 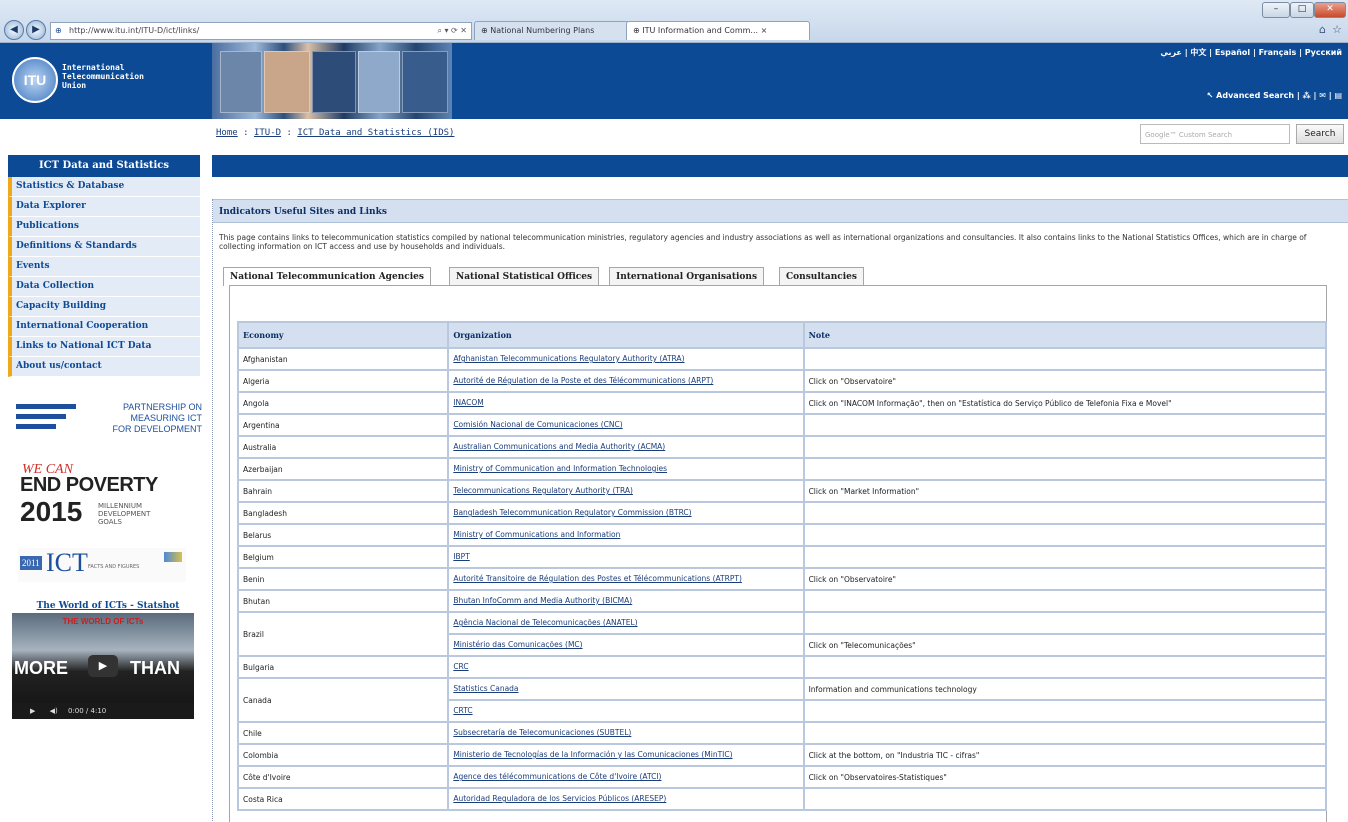 I want to click on play-icon: ▶, so click(x=103, y=666).